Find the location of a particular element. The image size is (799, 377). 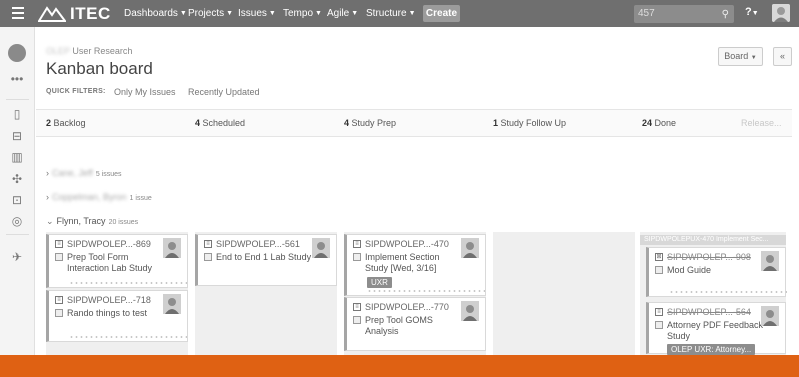

column-name: Backlog is located at coordinates (69, 123).